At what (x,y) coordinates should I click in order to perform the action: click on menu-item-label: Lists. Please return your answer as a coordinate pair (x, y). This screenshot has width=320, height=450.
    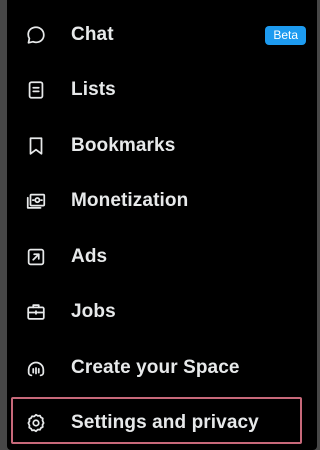
    Looking at the image, I should click on (93, 89).